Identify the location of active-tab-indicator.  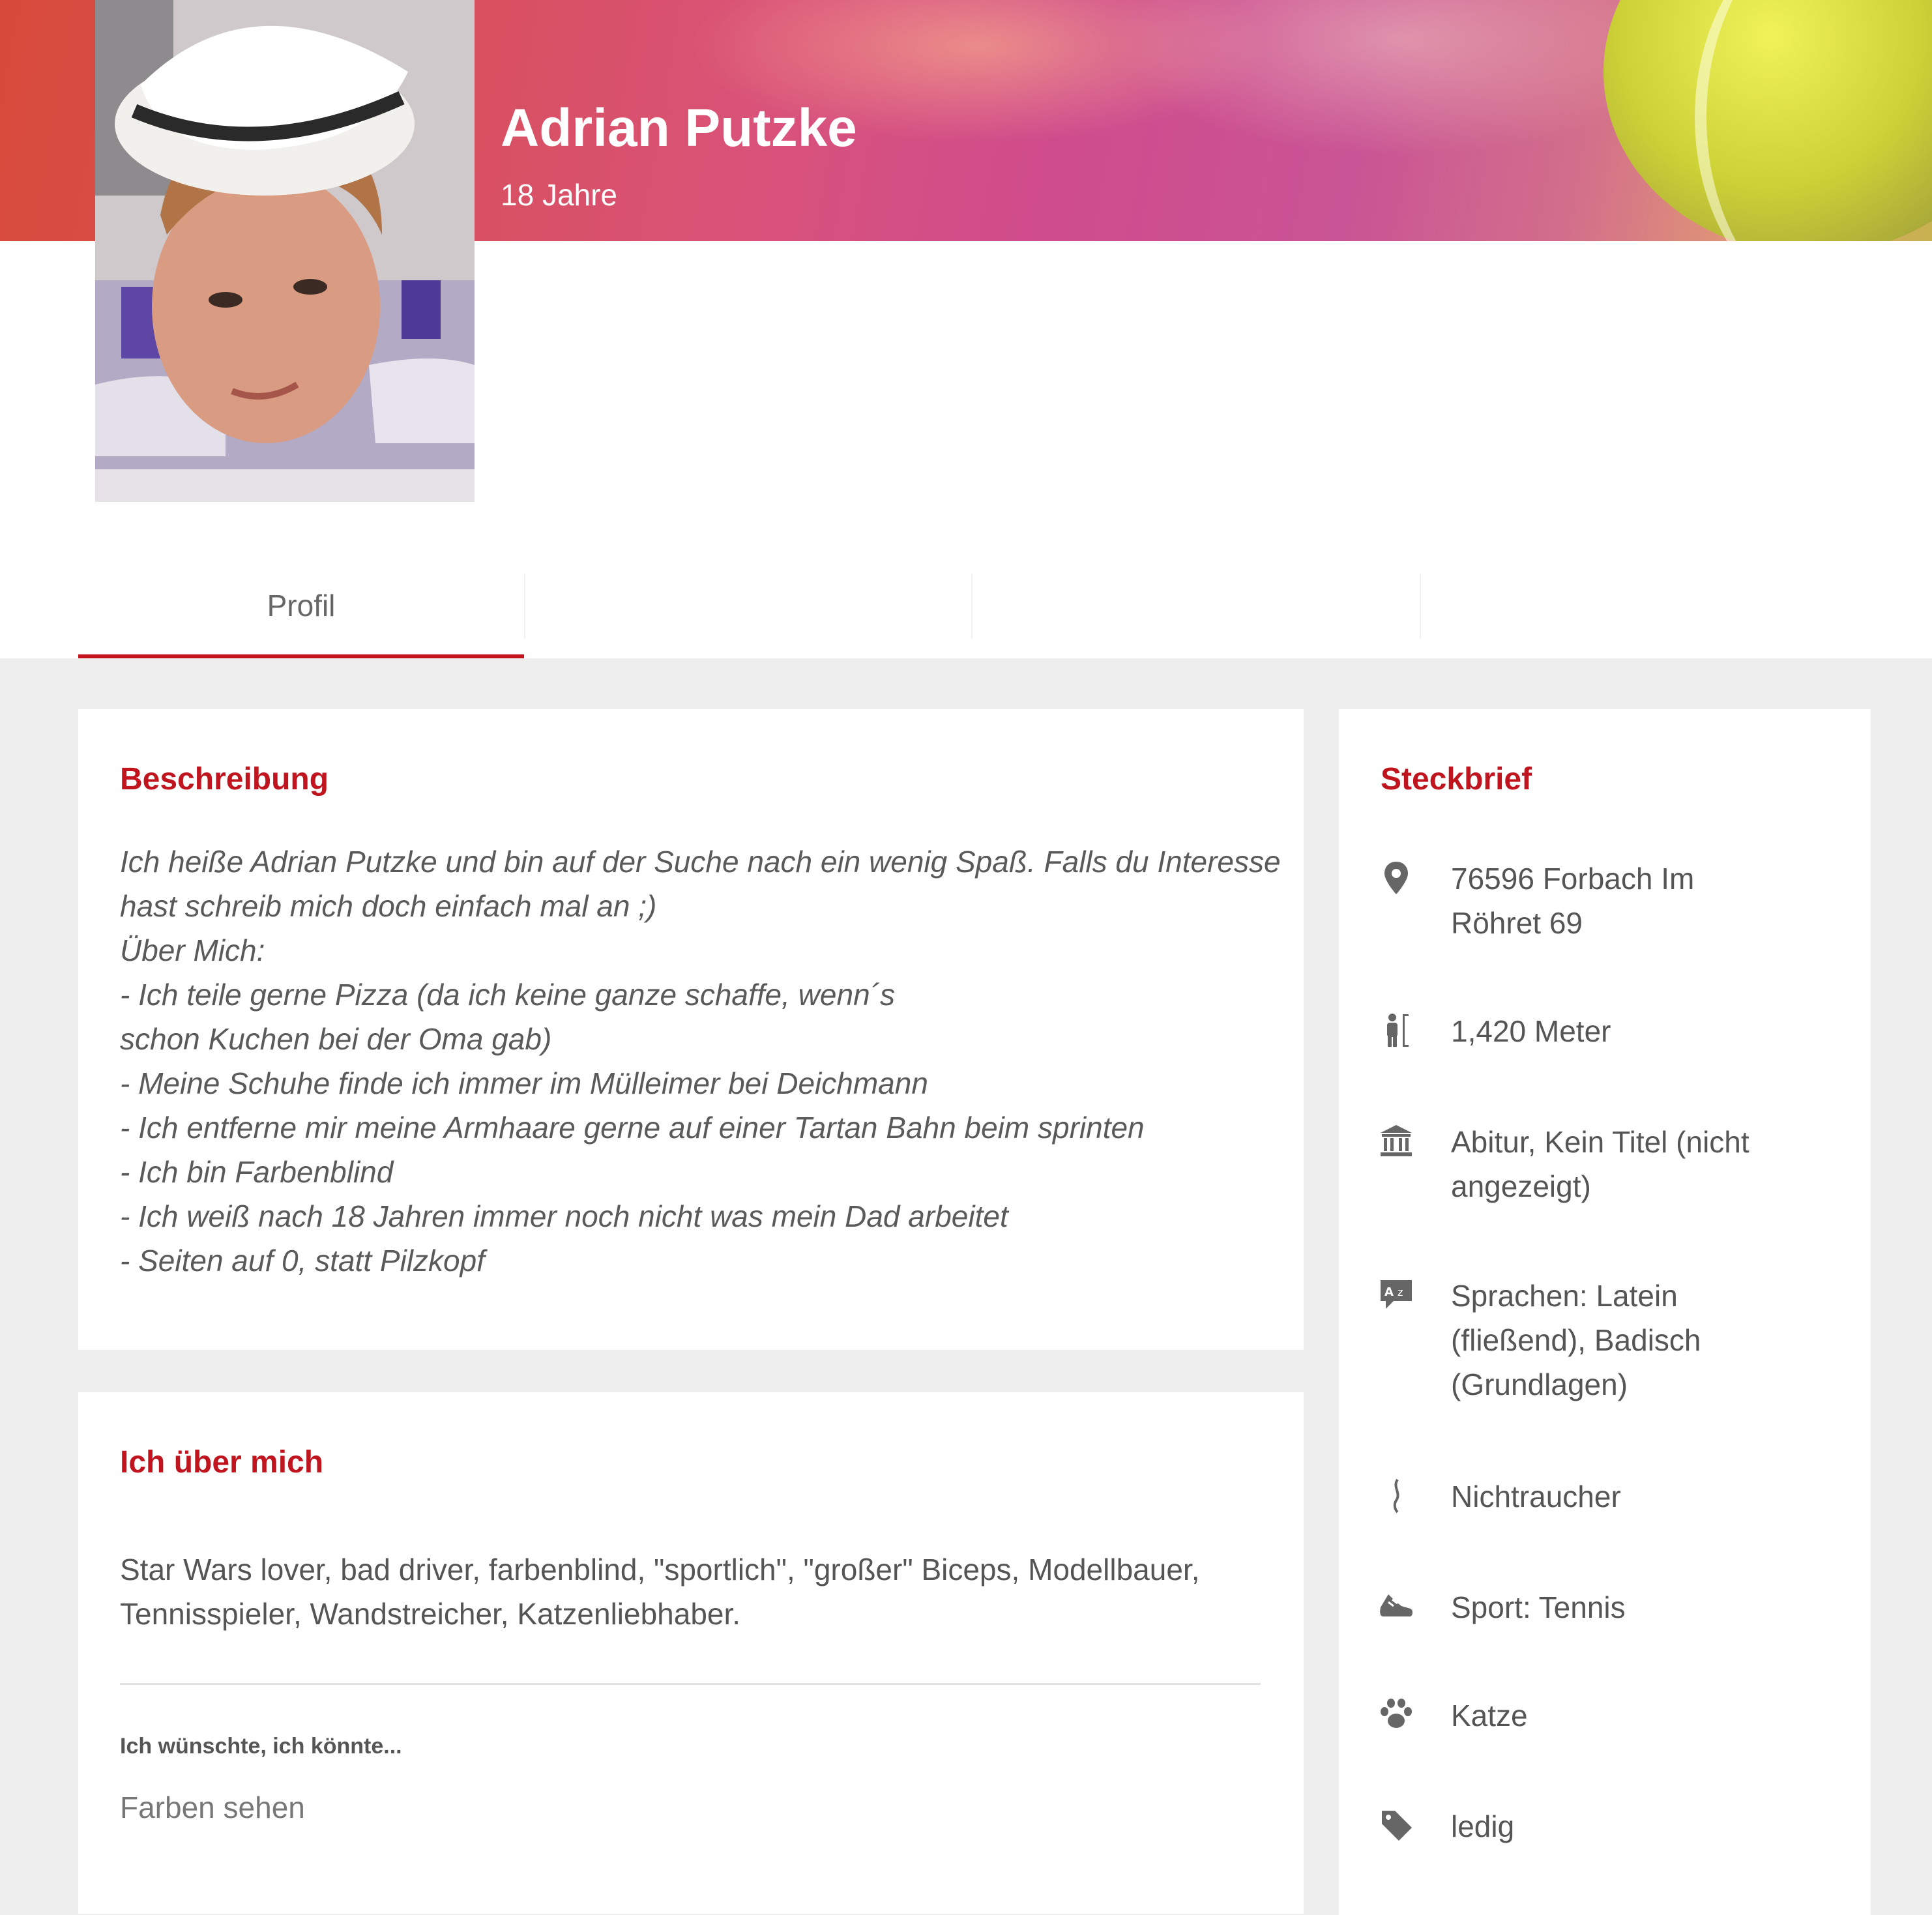
(301, 656).